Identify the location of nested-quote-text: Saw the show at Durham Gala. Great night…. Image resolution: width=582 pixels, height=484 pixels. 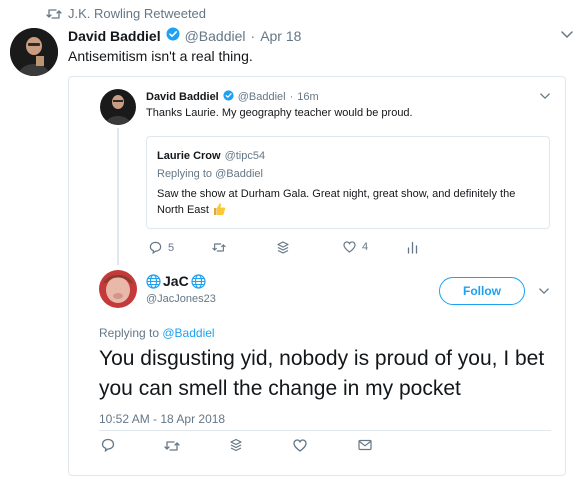
(349, 203).